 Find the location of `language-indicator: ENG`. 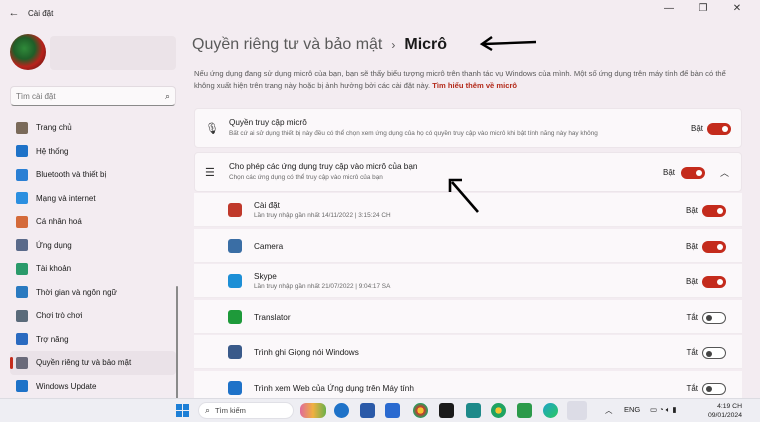

language-indicator: ENG is located at coordinates (632, 409).